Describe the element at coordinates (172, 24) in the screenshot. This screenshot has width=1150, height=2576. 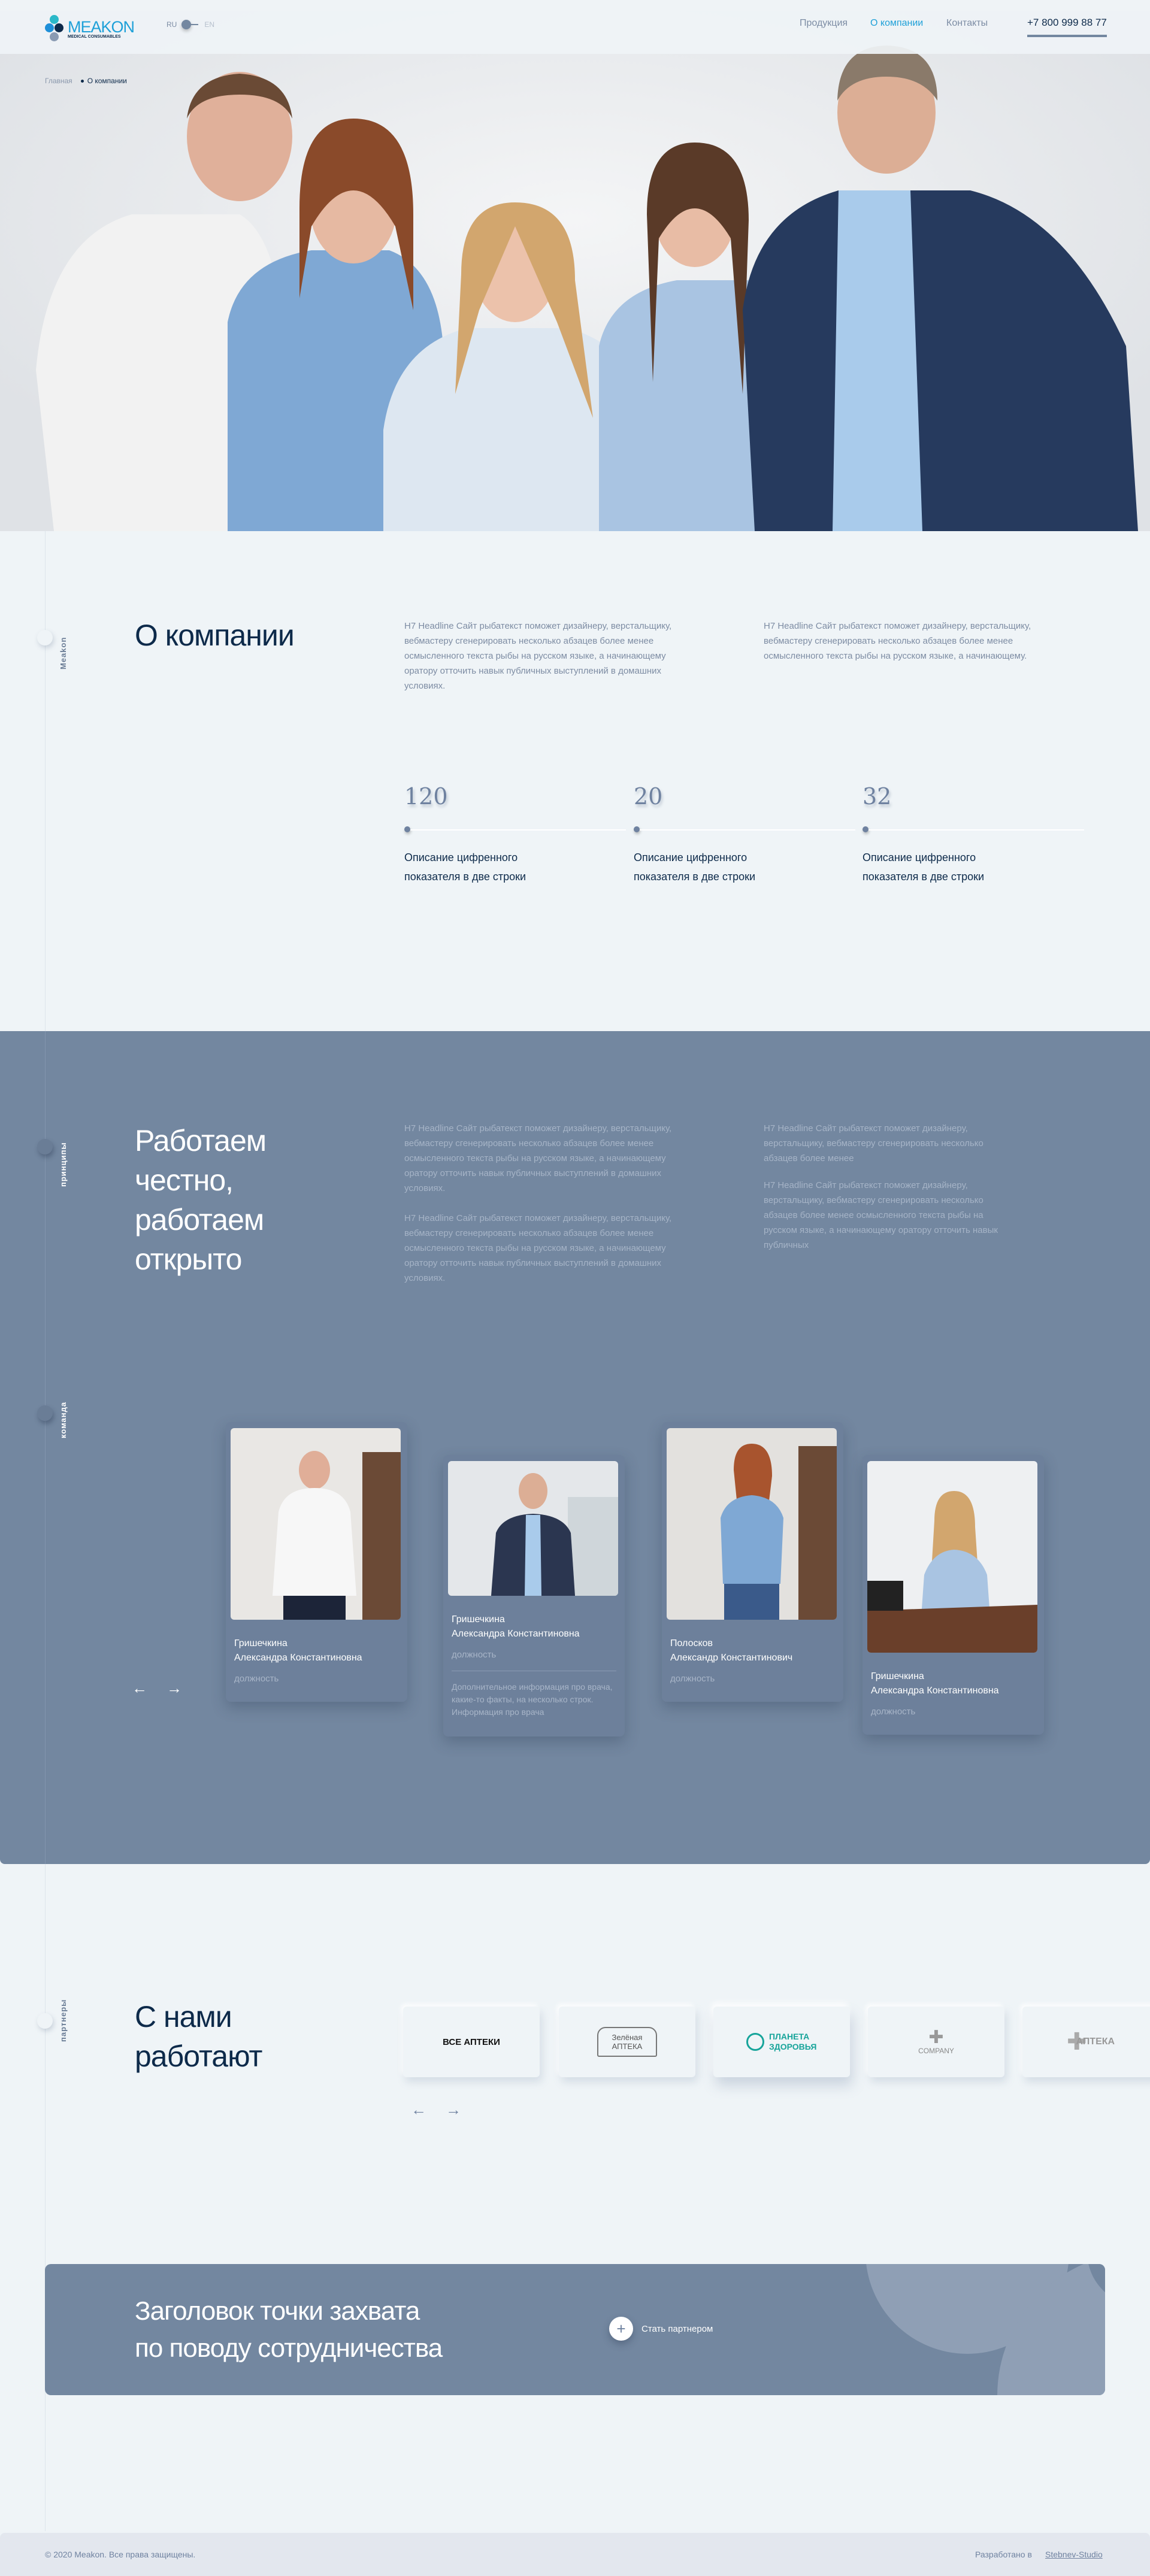
I see `lang-ru: RU` at that location.